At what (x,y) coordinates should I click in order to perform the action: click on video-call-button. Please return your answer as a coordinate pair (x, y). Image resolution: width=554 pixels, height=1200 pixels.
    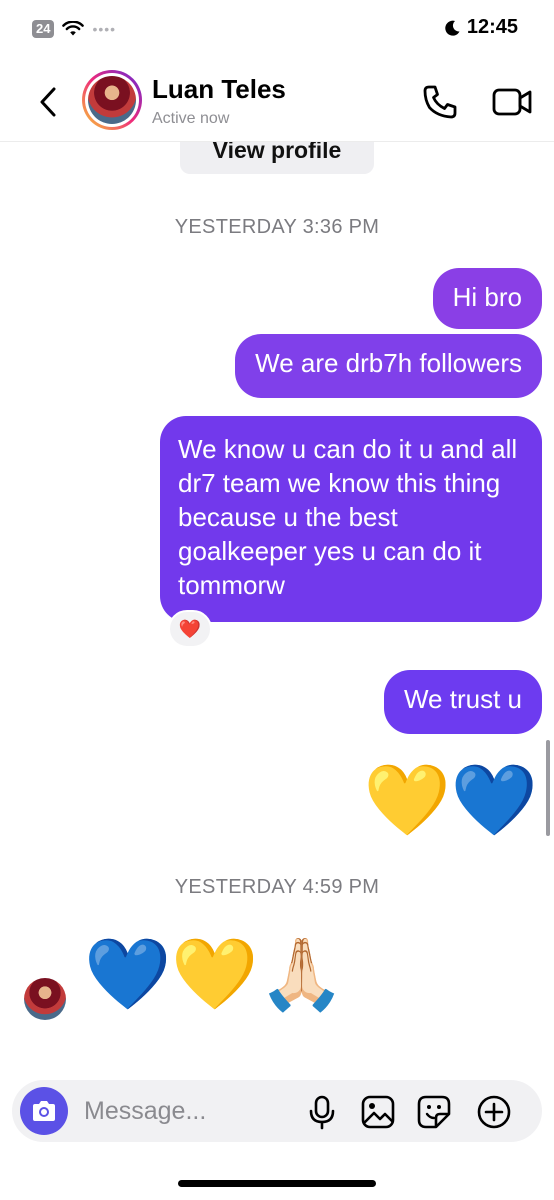
    Looking at the image, I should click on (512, 102).